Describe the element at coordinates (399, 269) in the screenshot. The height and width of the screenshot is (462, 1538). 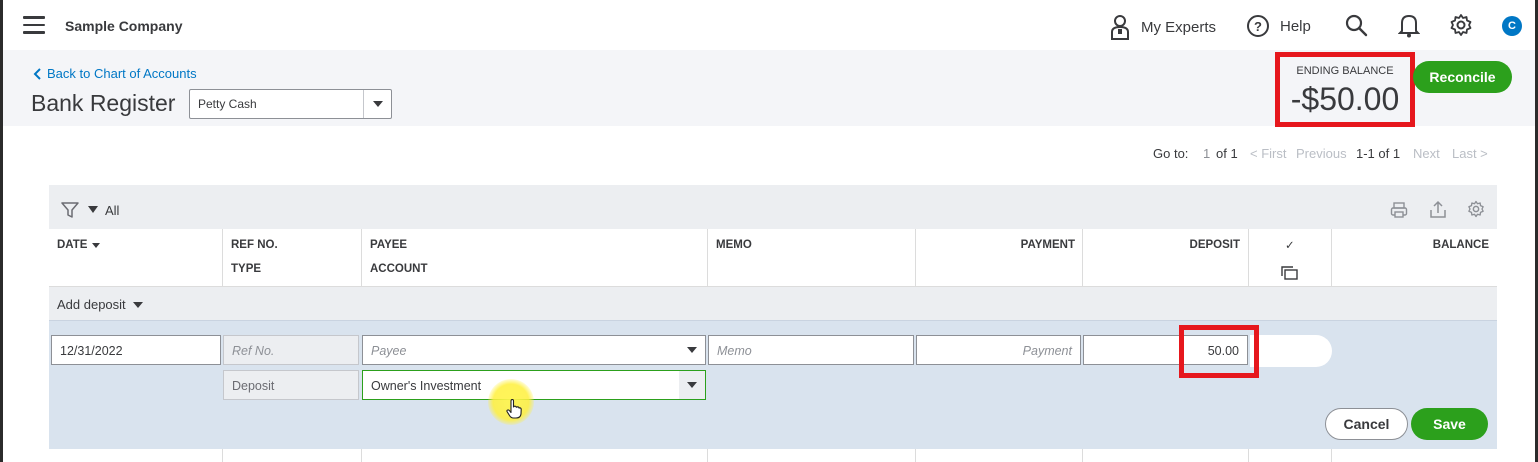
I see `column-header-account: ACCOUNT` at that location.